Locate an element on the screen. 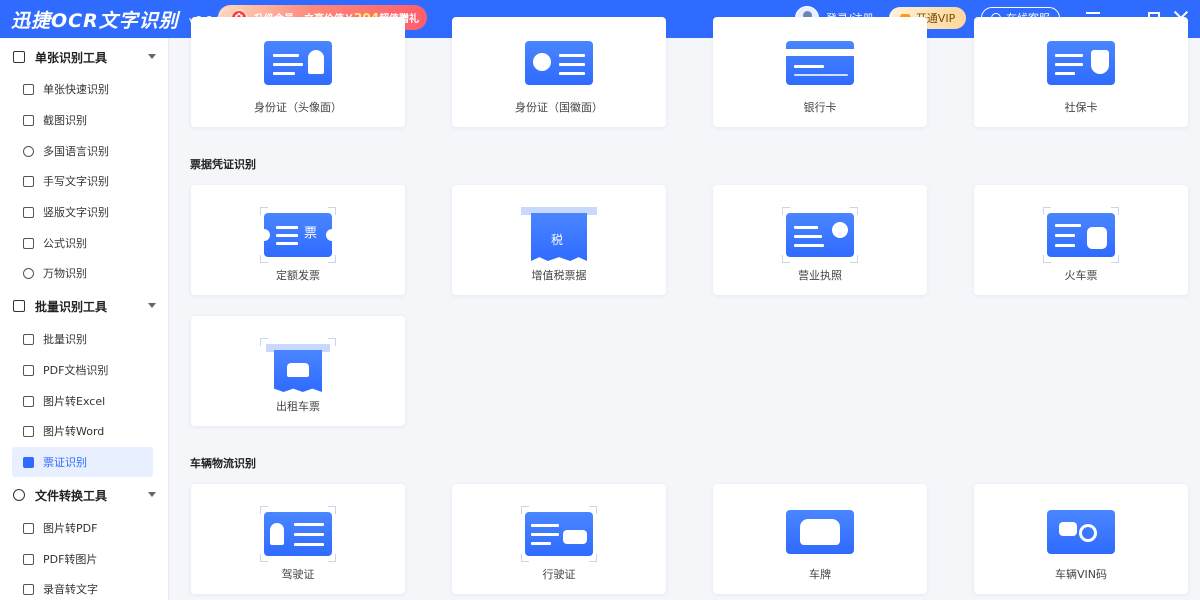 This screenshot has width=1200, height=600. sidebar-item-formula: 公式识别 is located at coordinates (82, 243).